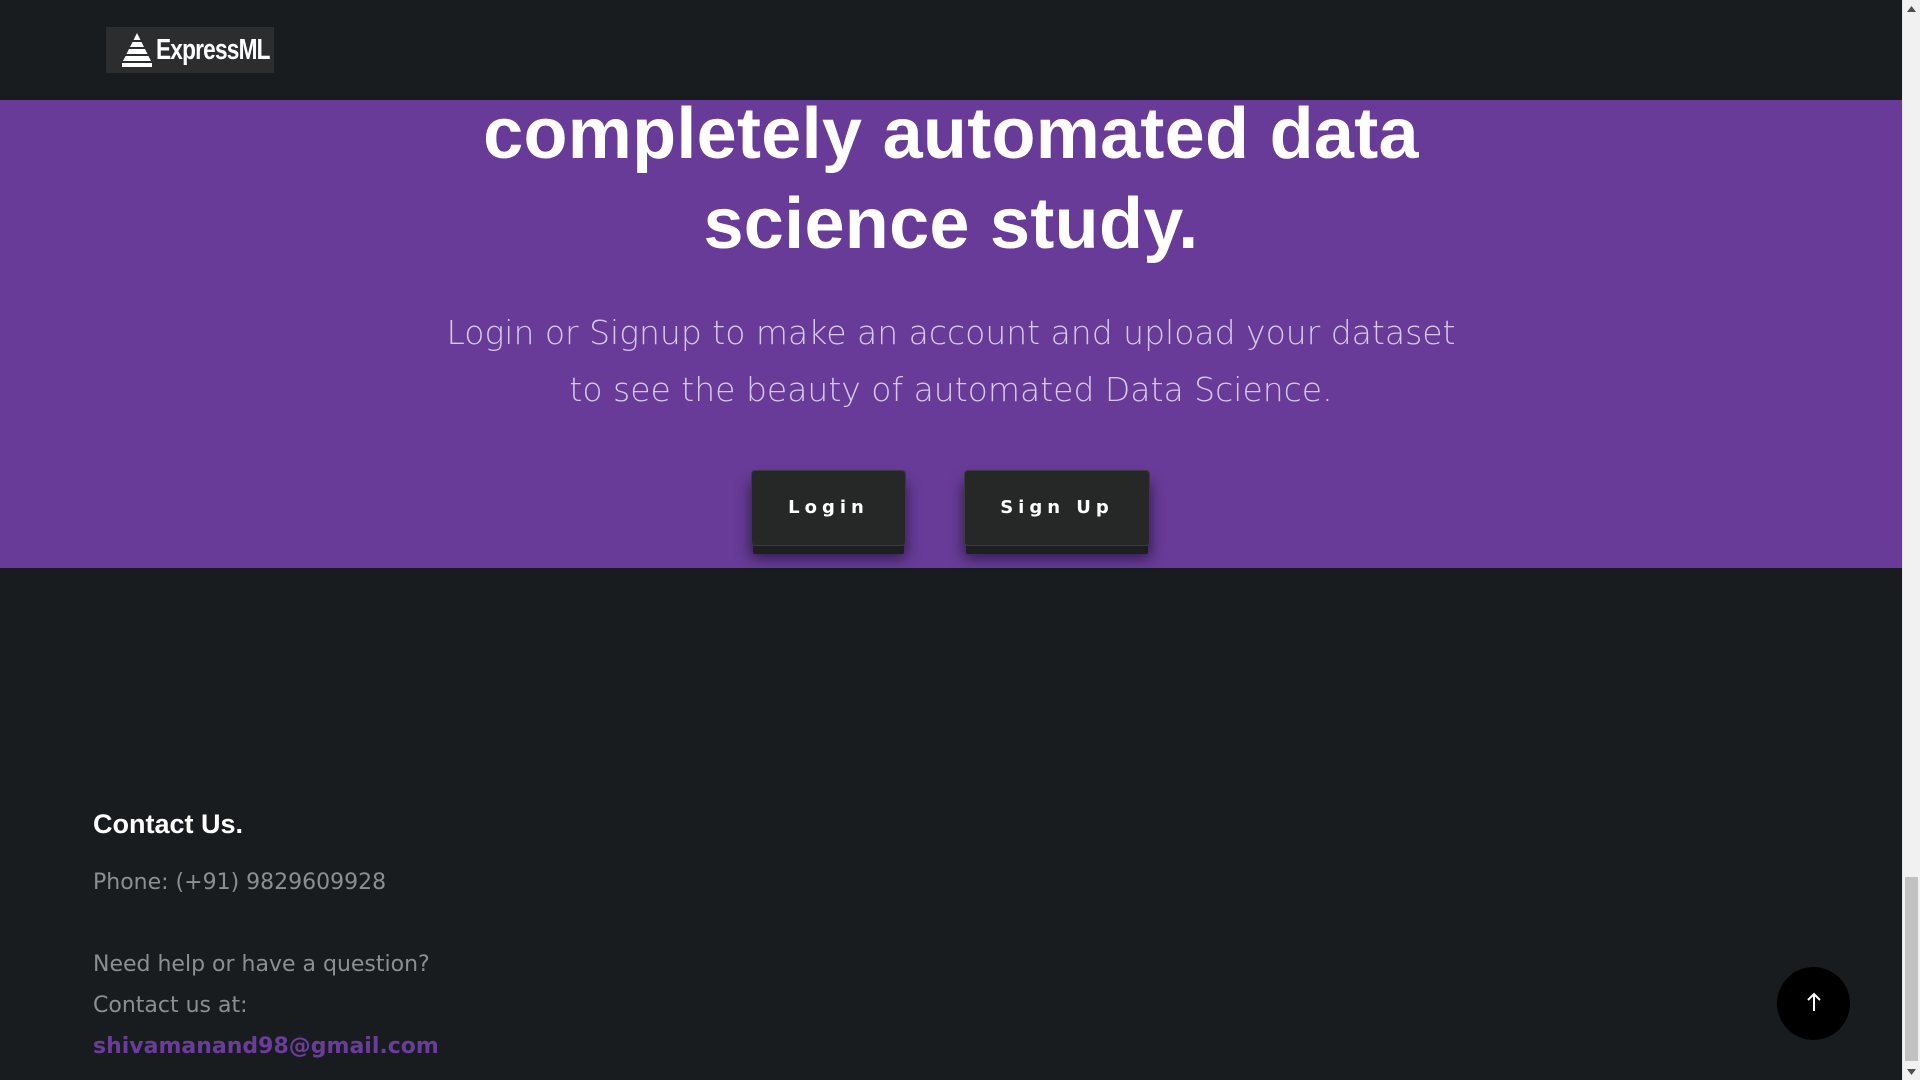  What do you see at coordinates (1911, 540) in the screenshot?
I see `page-scrollbar` at bounding box center [1911, 540].